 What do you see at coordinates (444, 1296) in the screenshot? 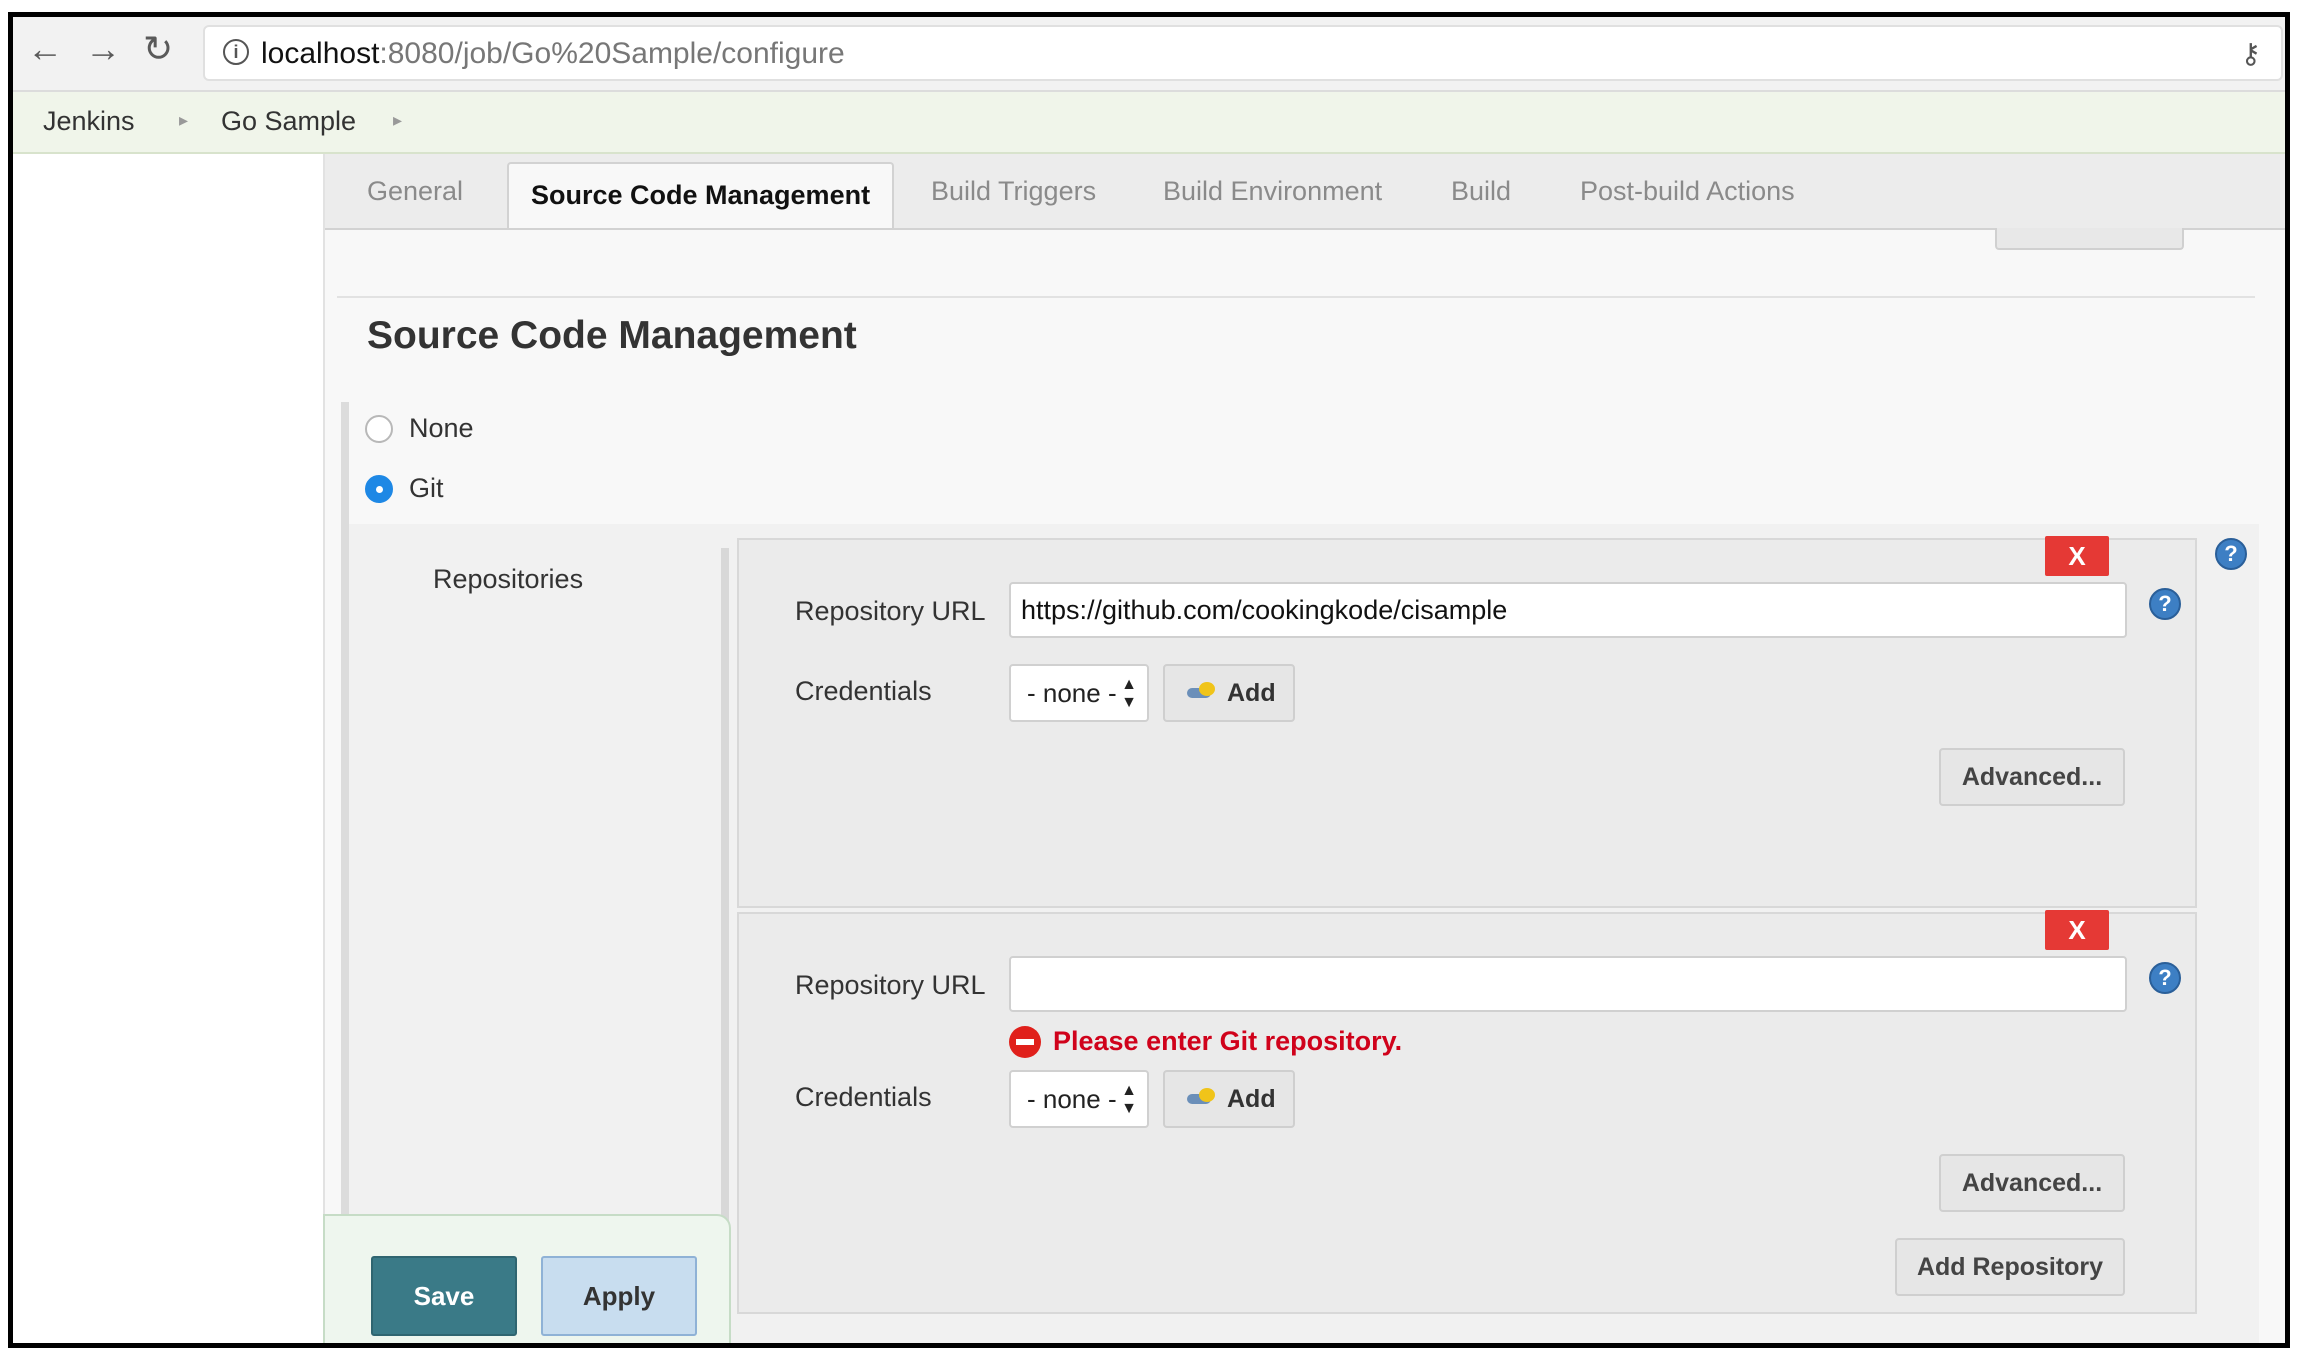
I see `save-button: Save` at bounding box center [444, 1296].